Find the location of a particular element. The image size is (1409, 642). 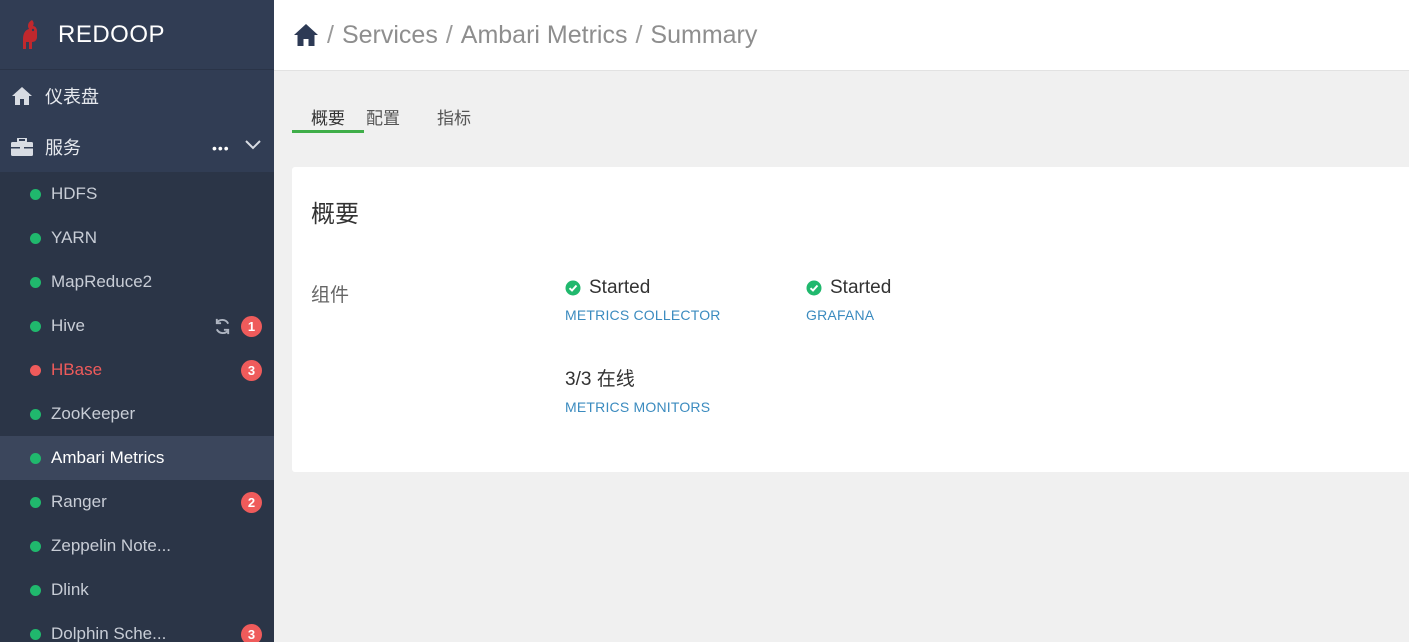

sidebar-item-hbase: HBase 3 is located at coordinates (137, 370).